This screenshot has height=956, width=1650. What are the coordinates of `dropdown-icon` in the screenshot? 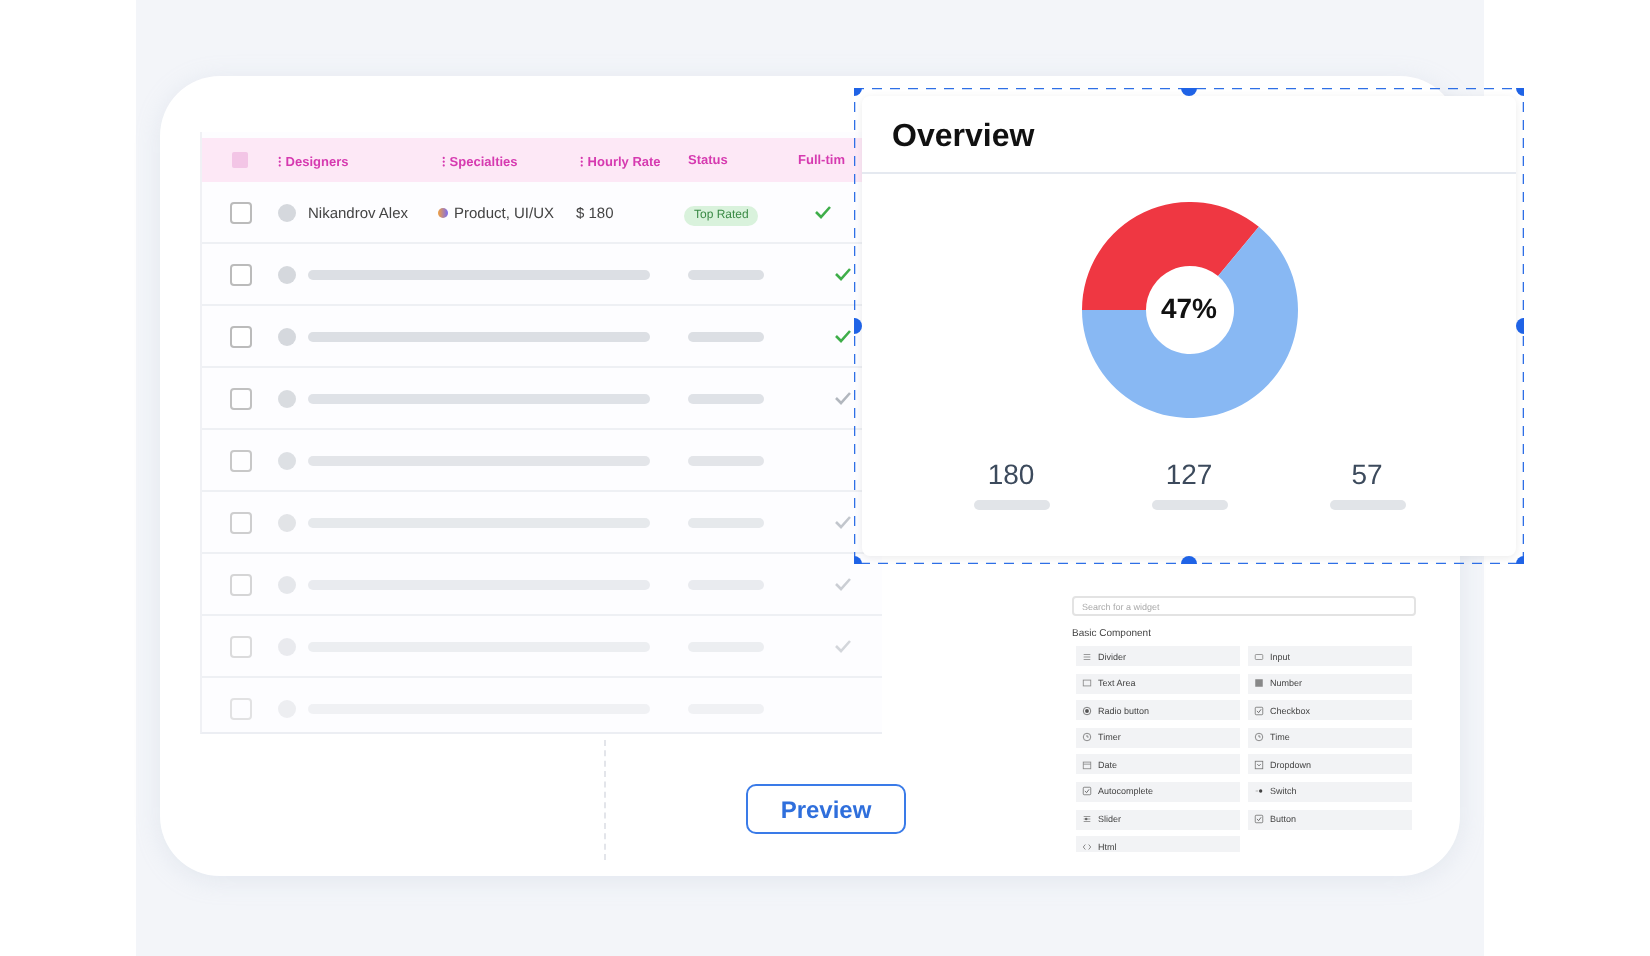 It's located at (1259, 764).